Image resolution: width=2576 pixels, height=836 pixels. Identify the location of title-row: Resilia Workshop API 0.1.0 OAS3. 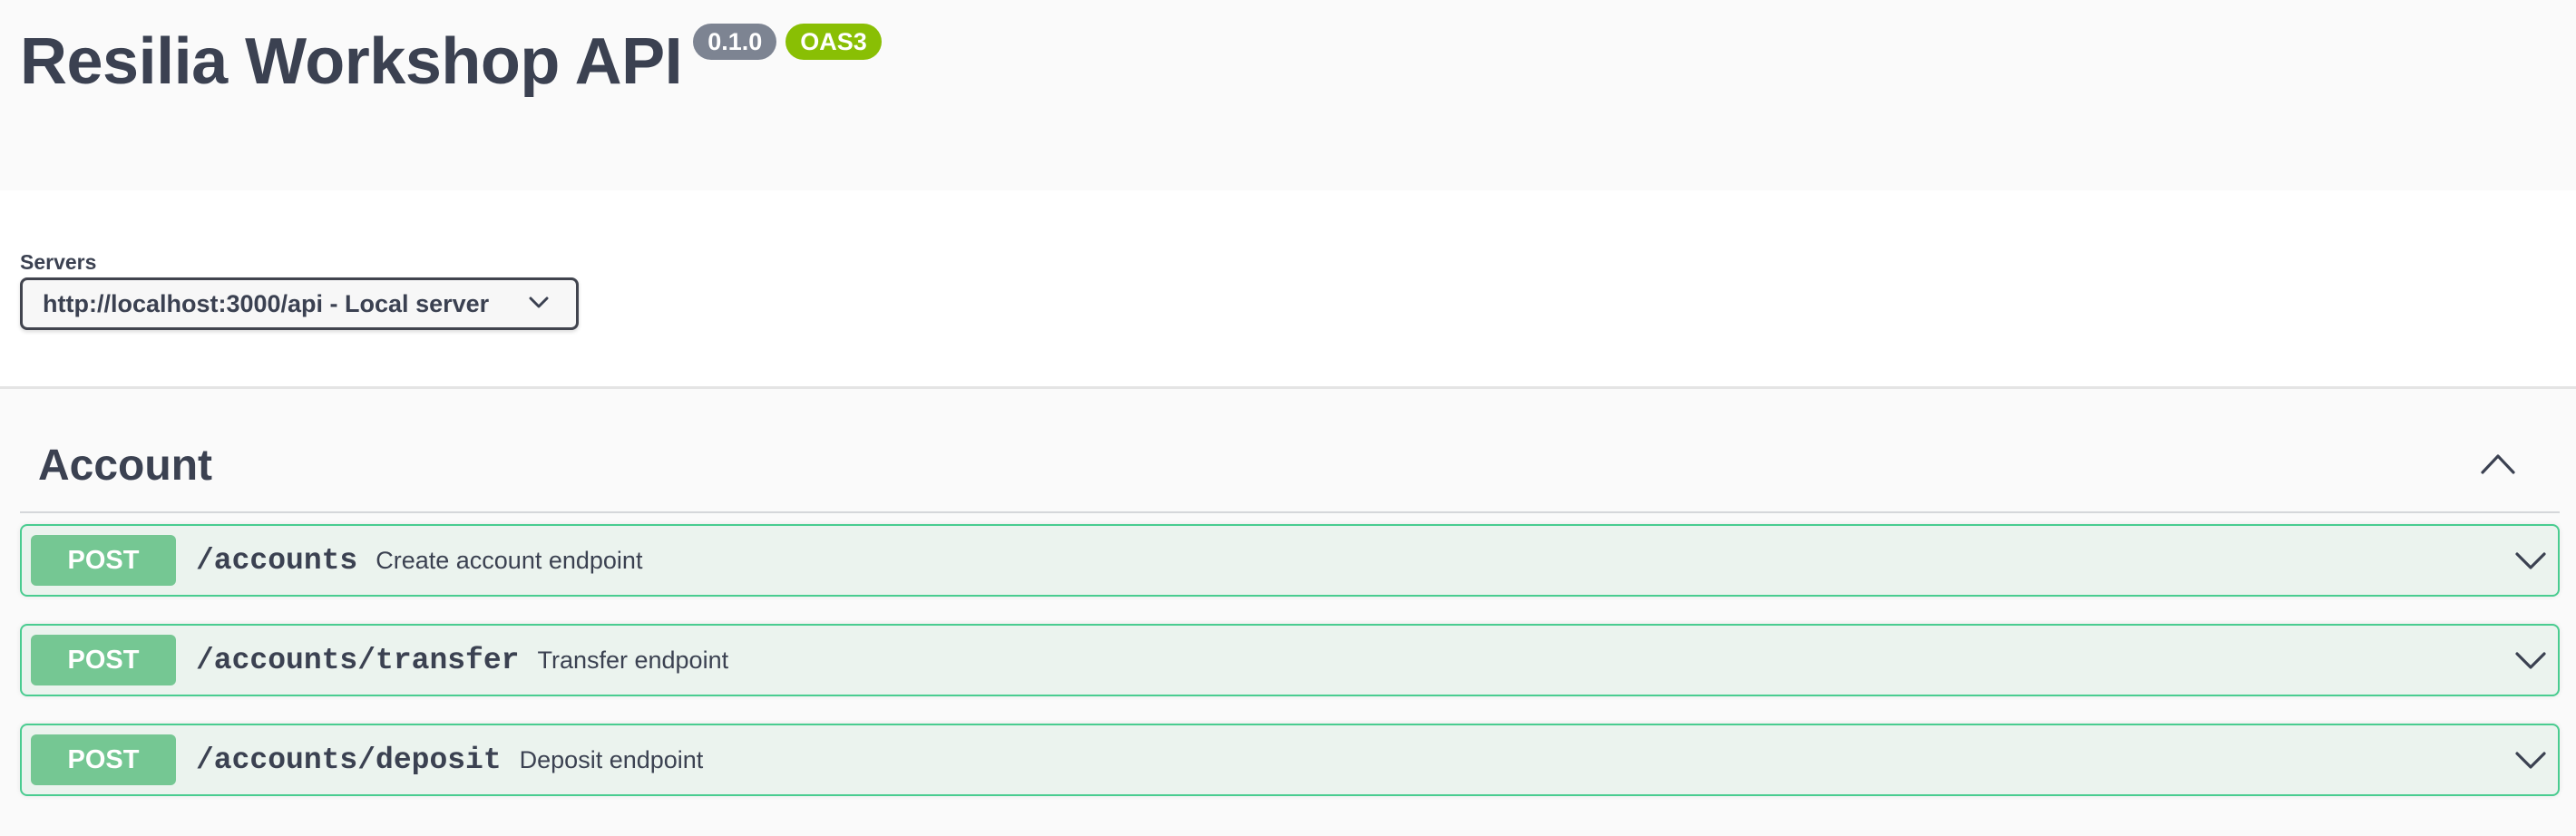
(451, 61).